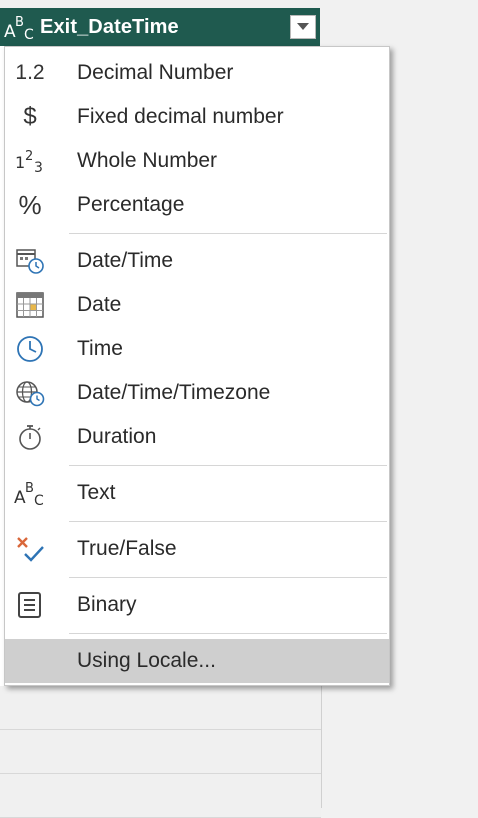 This screenshot has width=478, height=818. I want to click on menu-item-label: Percentage, so click(131, 204).